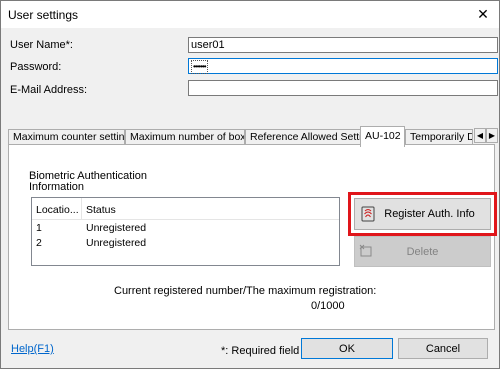 The width and height of the screenshot is (500, 369). Describe the element at coordinates (39, 243) in the screenshot. I see `row-location: 2` at that location.